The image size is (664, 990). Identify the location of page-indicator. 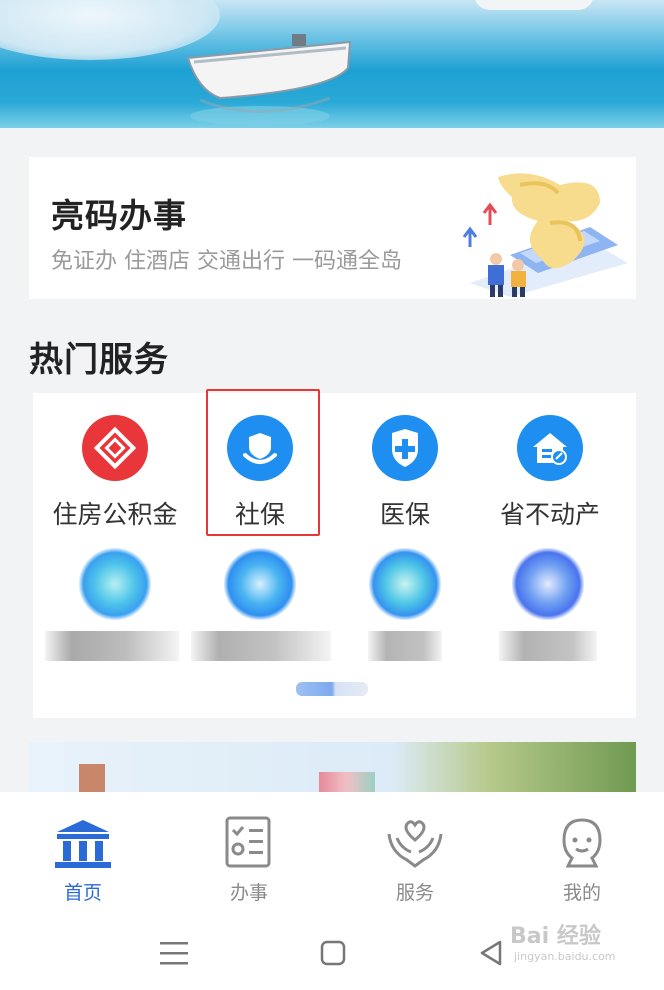
(332, 689).